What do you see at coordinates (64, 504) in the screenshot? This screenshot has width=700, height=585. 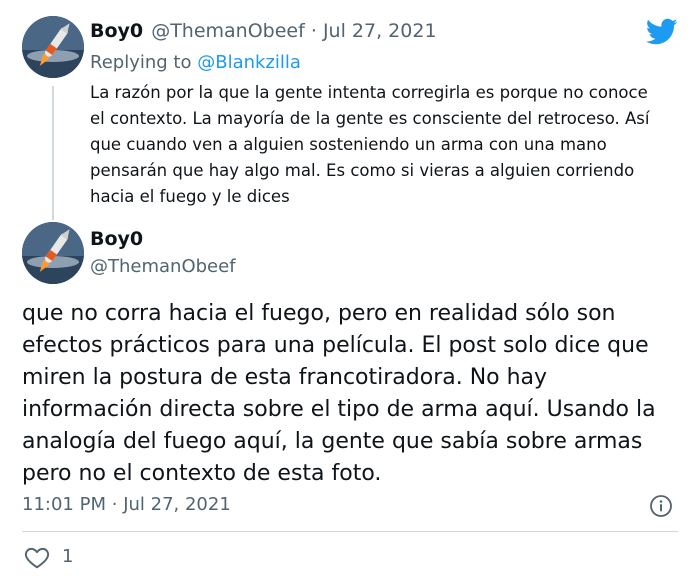 I see `main-tweet-time: 11:01 PM` at bounding box center [64, 504].